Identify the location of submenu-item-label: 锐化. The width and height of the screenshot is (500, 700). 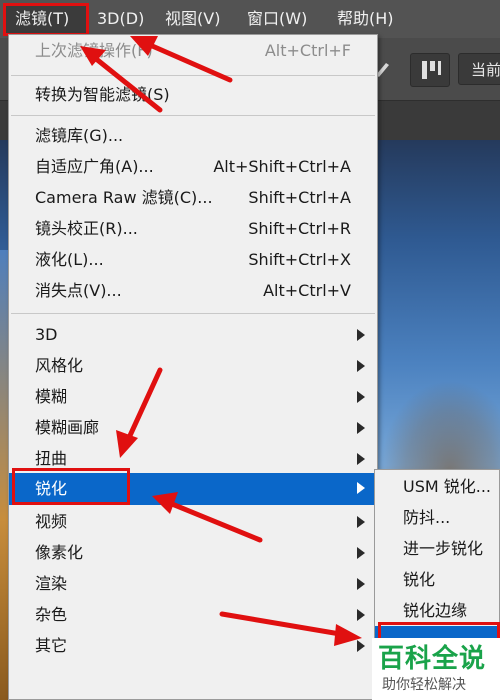
(419, 579).